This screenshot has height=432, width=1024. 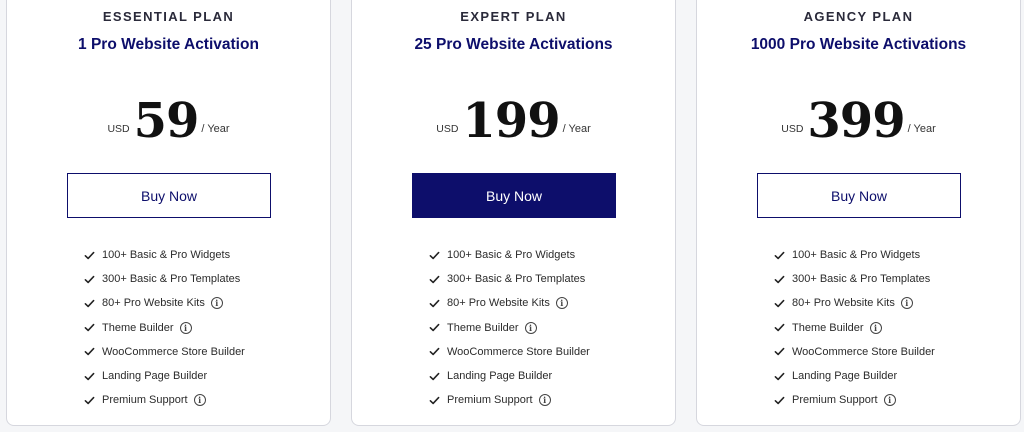 I want to click on plan-activations: 1000 Pro Website Activations, so click(x=858, y=44).